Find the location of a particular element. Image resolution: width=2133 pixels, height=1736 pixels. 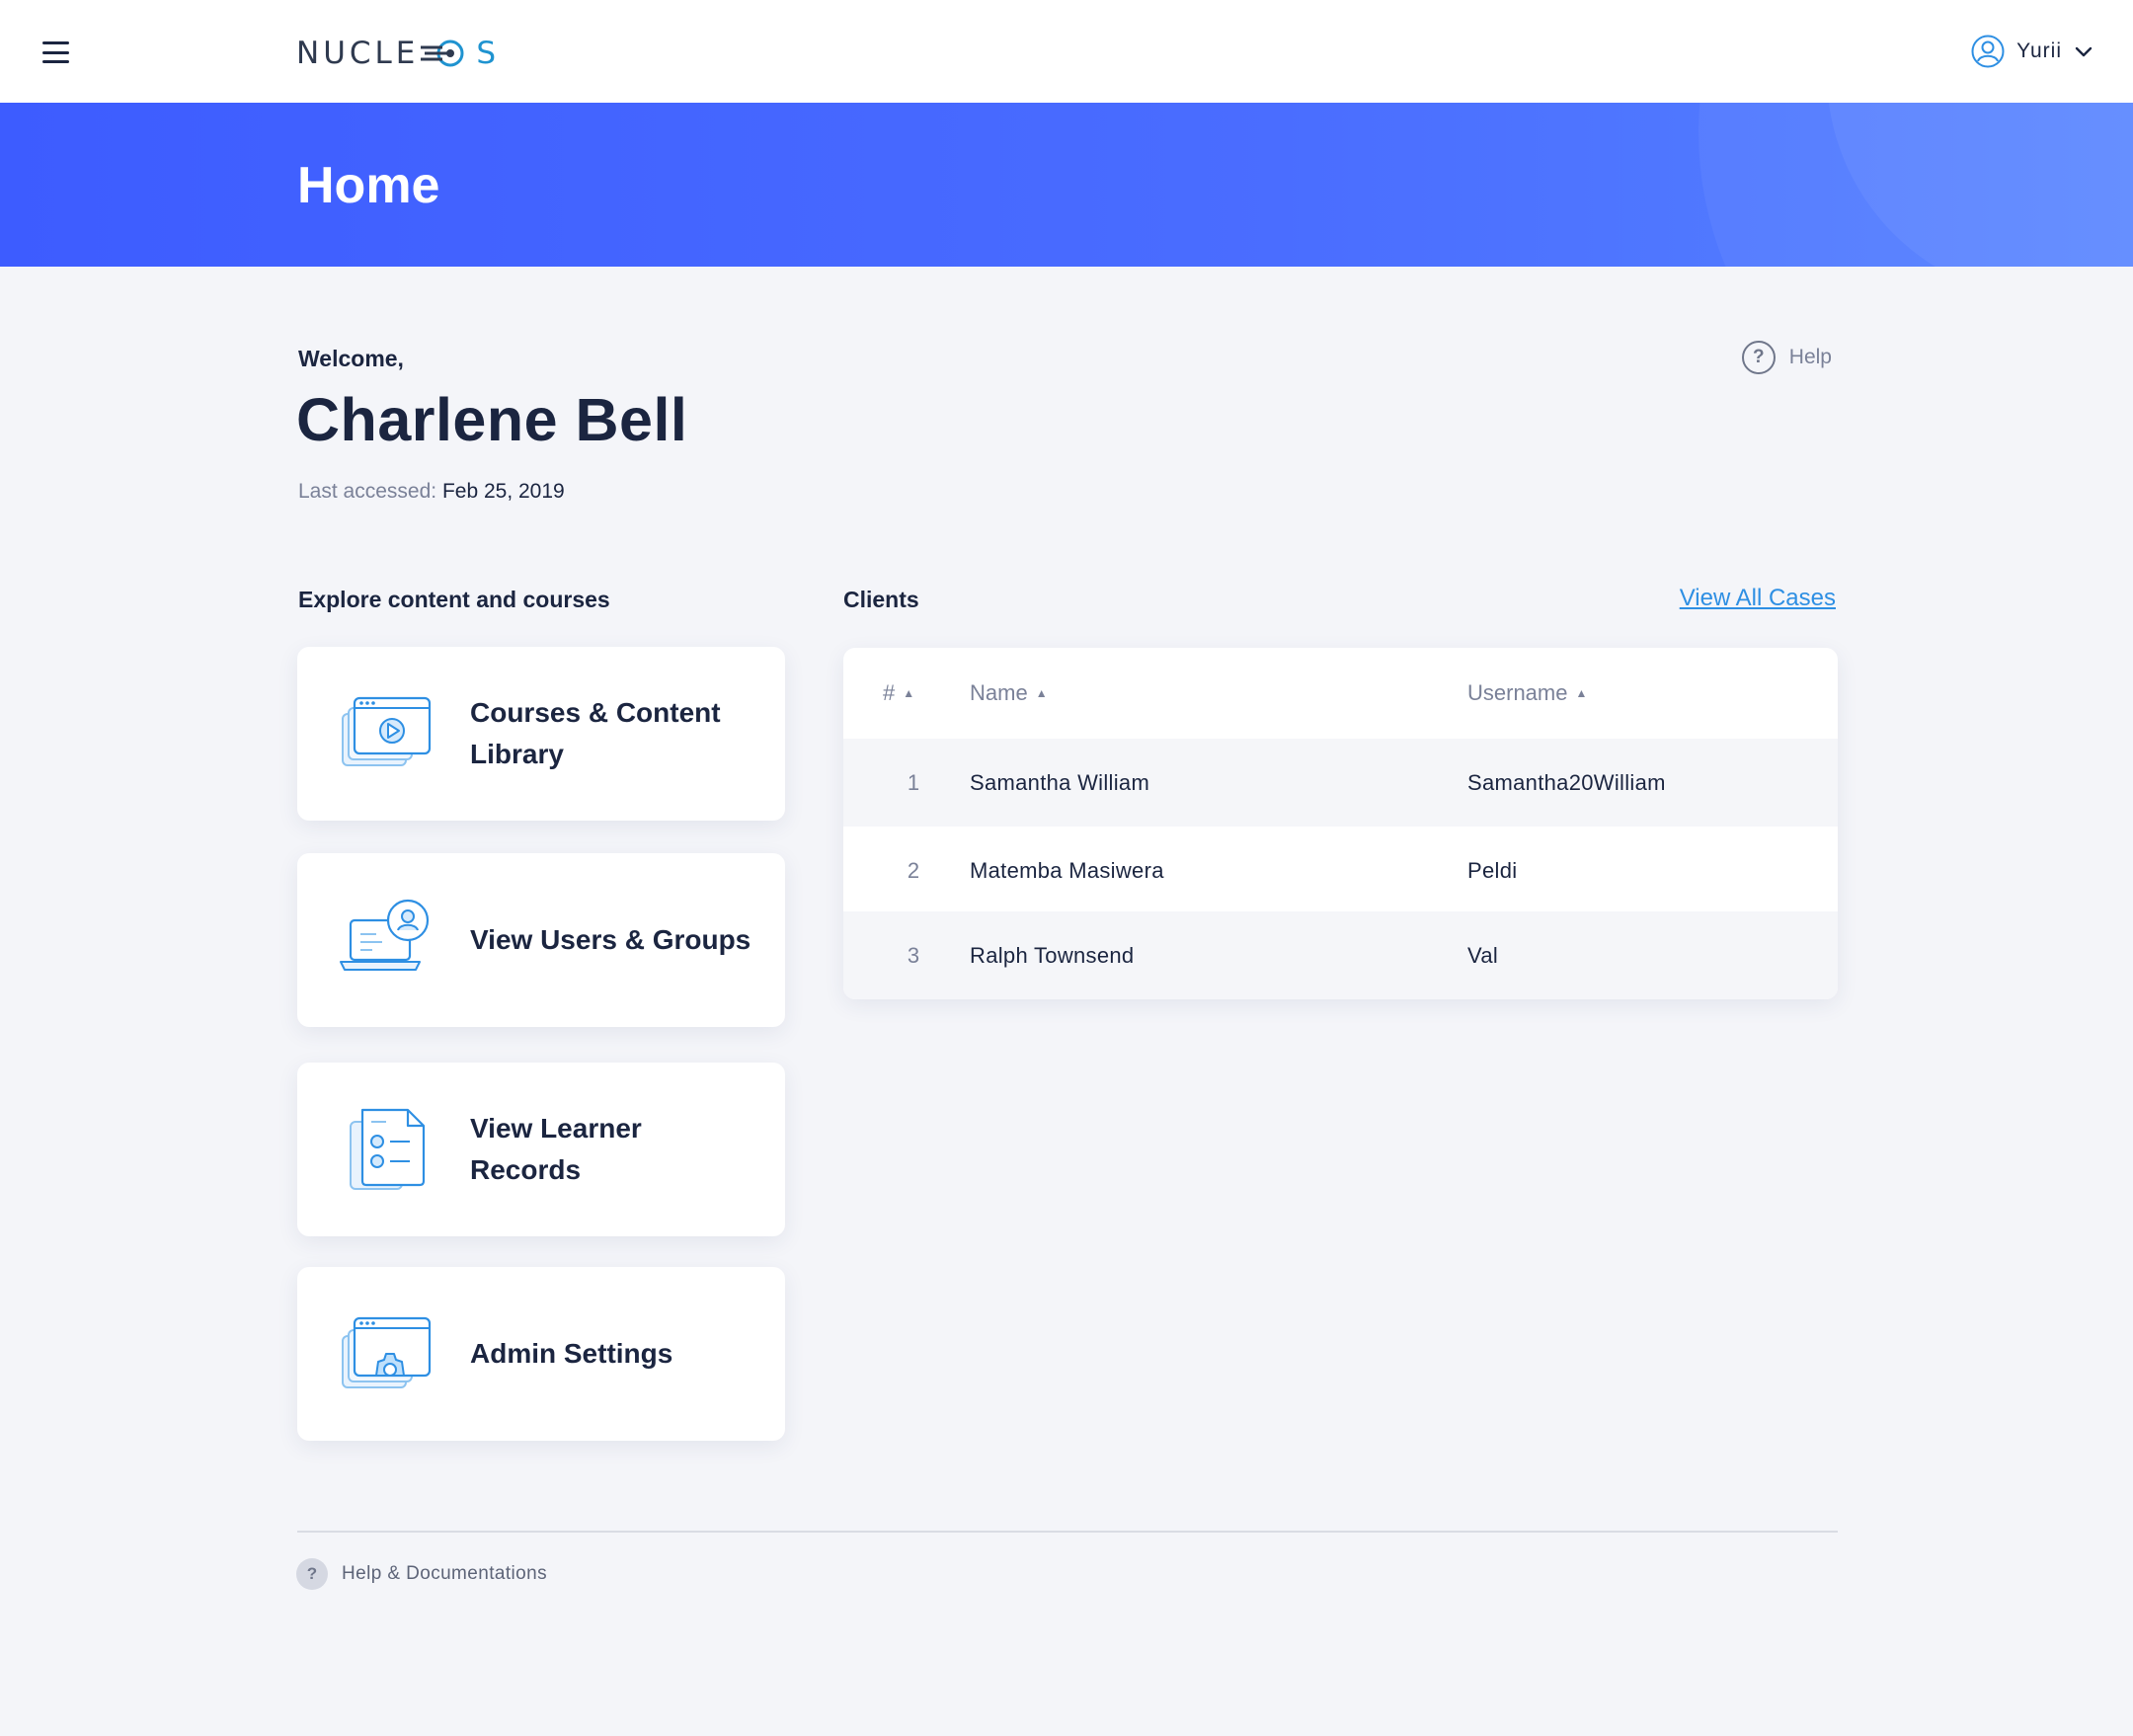

column-label: Username is located at coordinates (1518, 692).